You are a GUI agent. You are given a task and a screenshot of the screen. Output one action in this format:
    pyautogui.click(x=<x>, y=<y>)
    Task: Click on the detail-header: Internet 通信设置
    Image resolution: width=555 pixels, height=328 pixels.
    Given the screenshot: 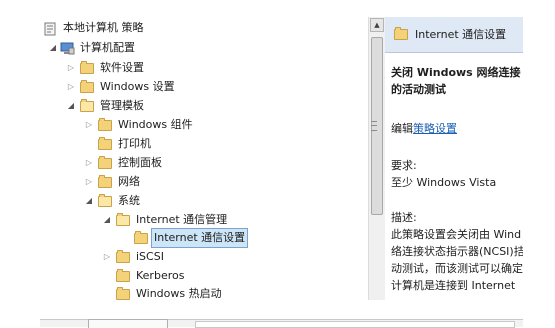 What is the action you would take?
    pyautogui.click(x=454, y=35)
    